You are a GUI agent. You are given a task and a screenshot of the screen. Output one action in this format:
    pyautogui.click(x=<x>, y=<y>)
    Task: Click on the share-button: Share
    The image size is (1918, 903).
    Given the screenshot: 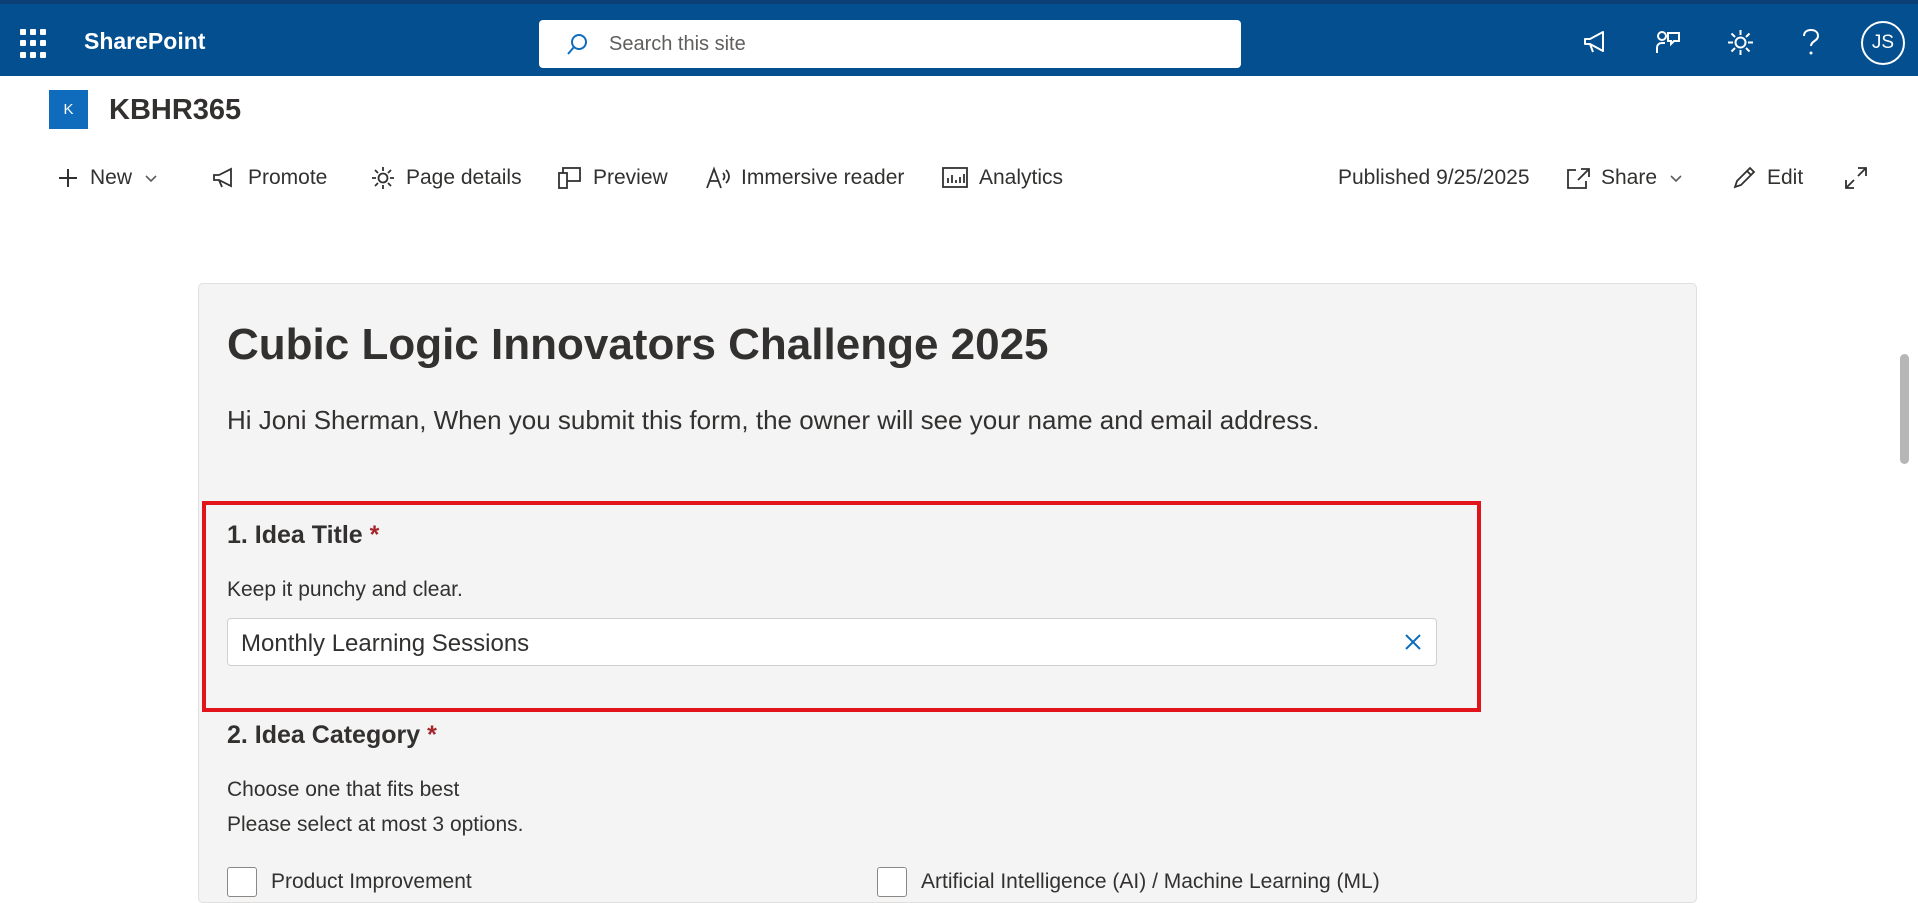 What is the action you would take?
    pyautogui.click(x=1625, y=178)
    